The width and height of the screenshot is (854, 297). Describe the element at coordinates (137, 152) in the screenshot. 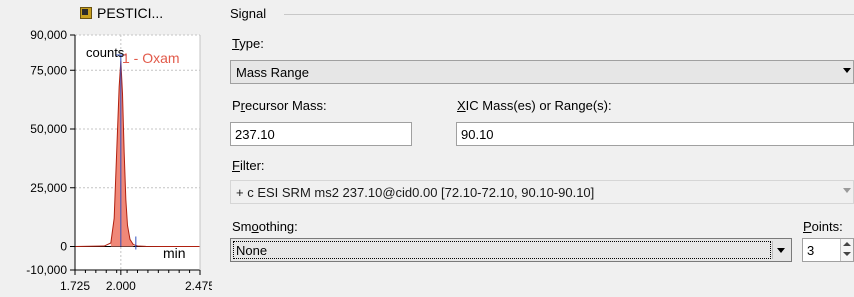

I see `plot-area` at that location.